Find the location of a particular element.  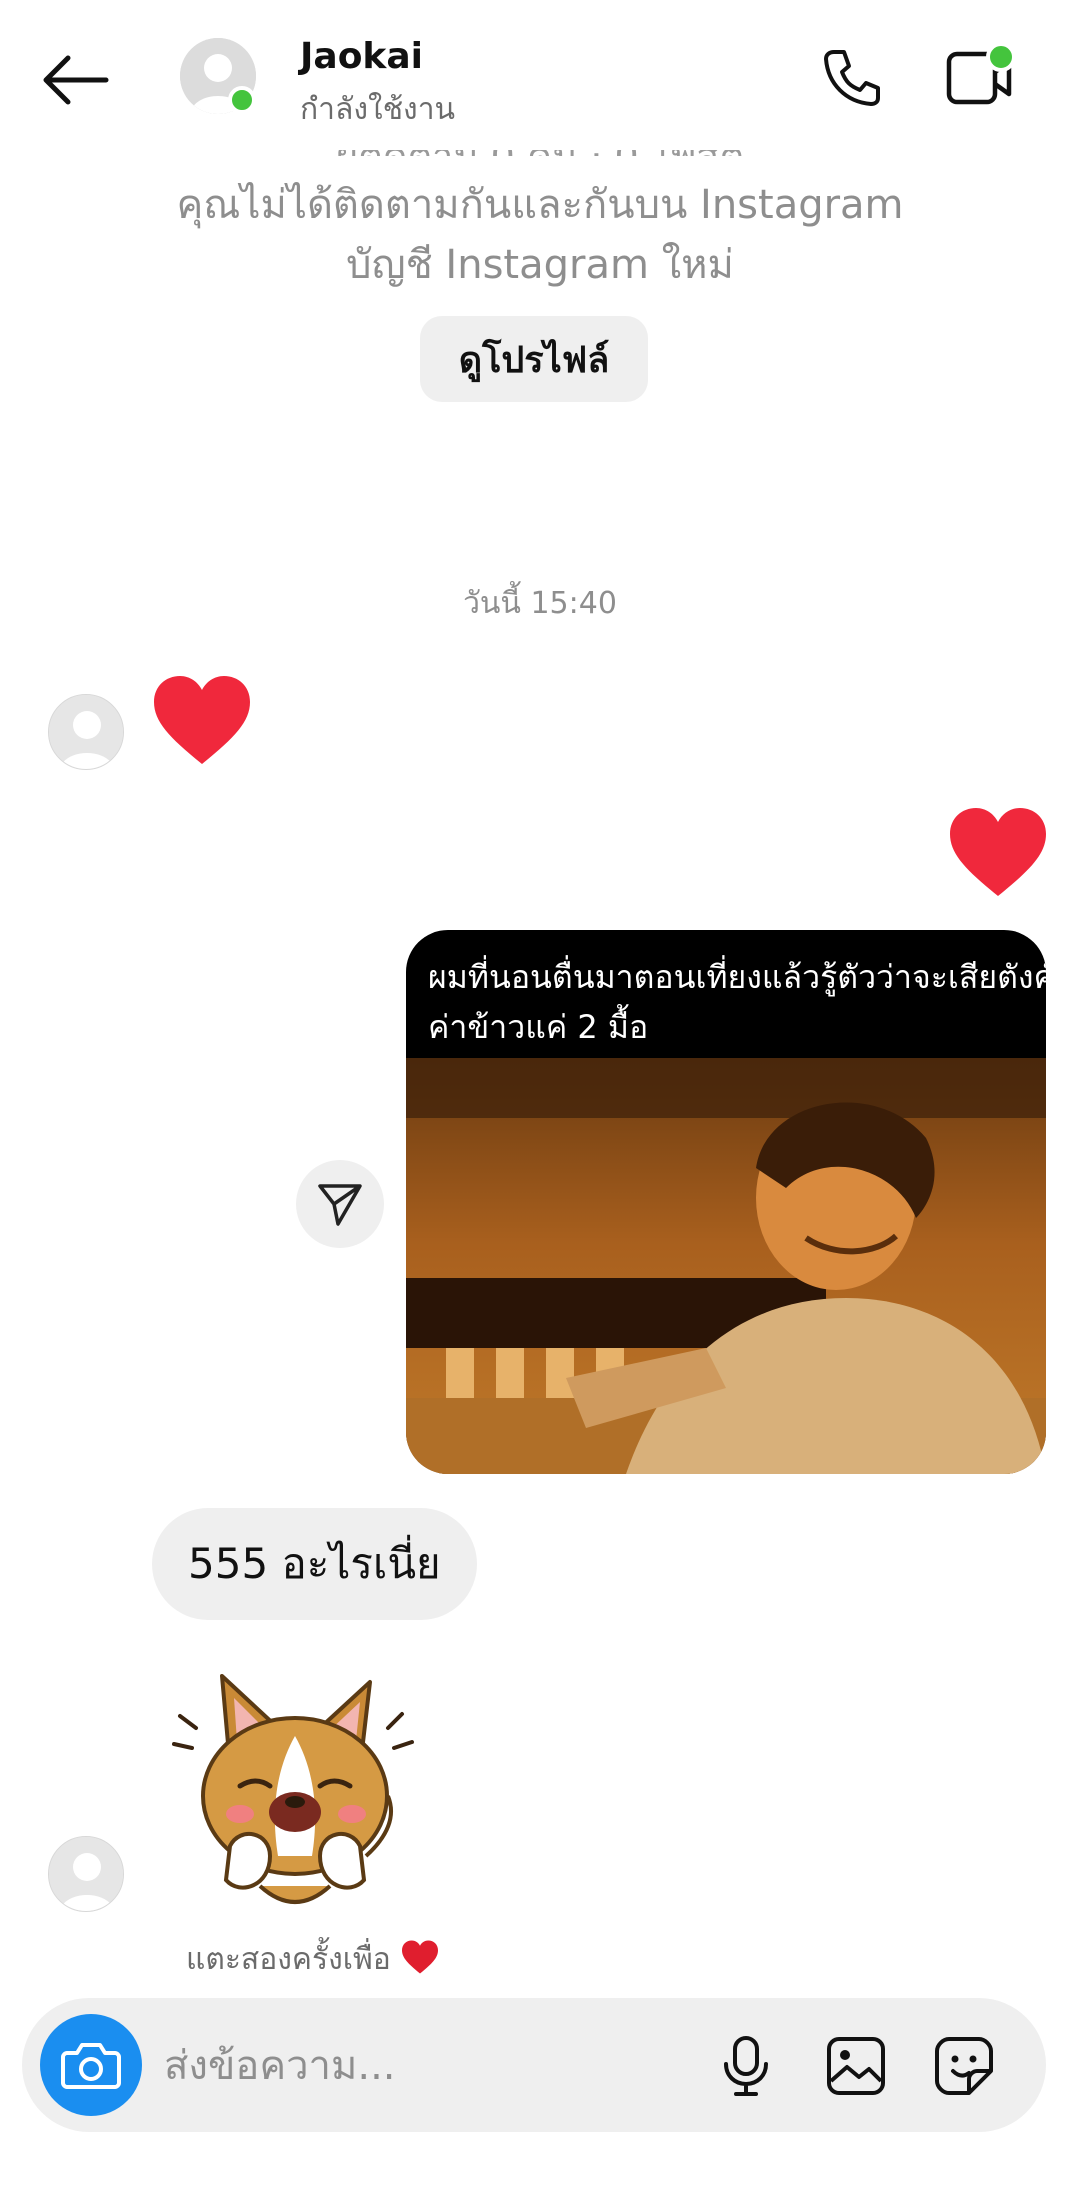

camera-button is located at coordinates (91, 2065).